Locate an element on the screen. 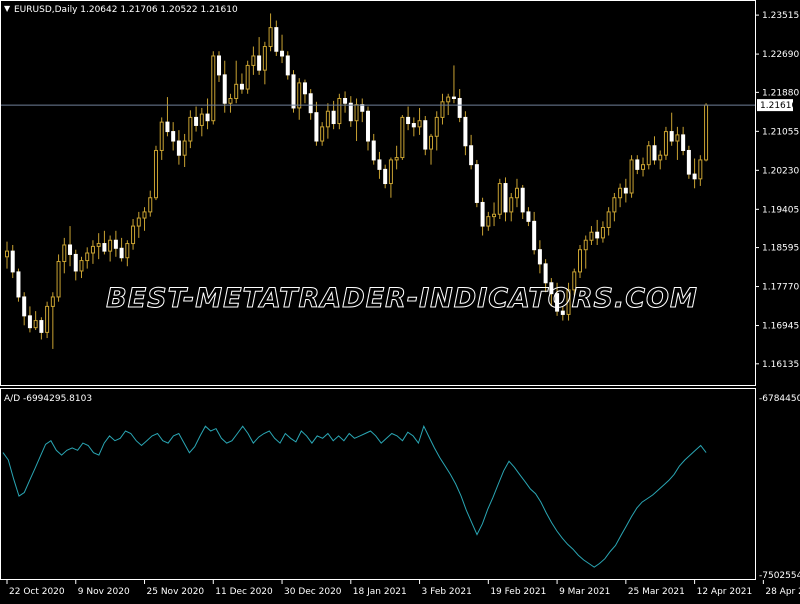  ad-indicator-label: A/D -6994295.8103 is located at coordinates (48, 399).